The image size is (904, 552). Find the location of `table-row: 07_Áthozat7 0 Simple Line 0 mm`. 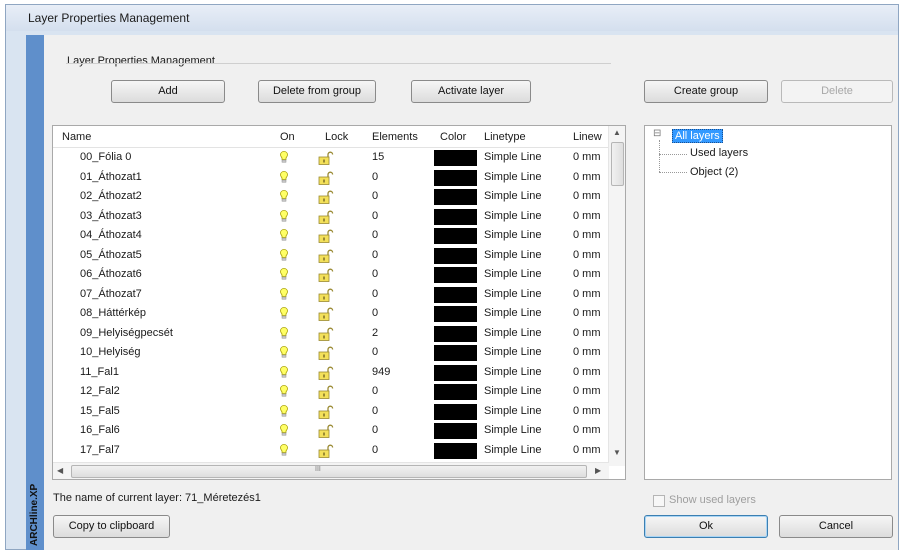

table-row: 07_Áthozat7 0 Simple Line 0 mm is located at coordinates (330, 295).